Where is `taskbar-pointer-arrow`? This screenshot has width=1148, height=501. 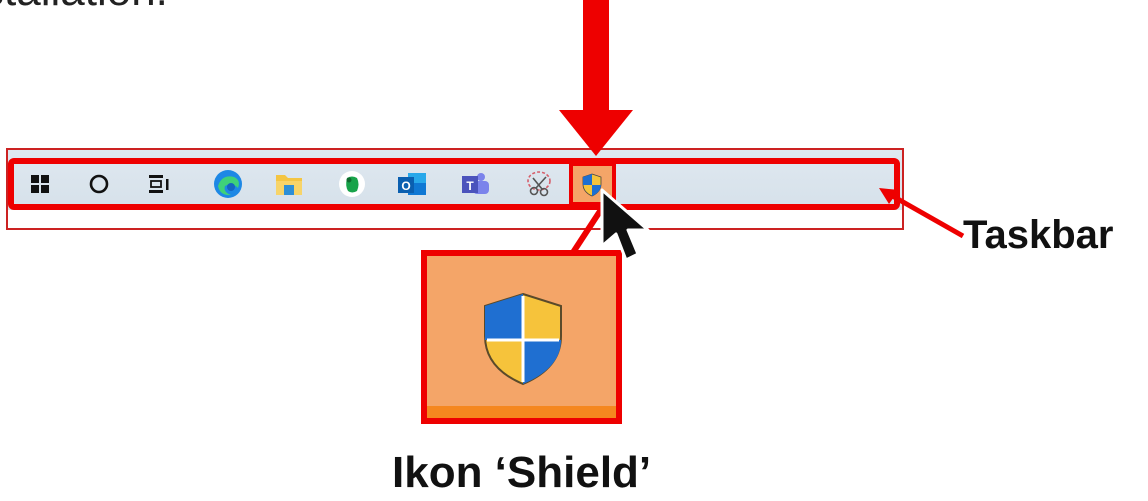 taskbar-pointer-arrow is located at coordinates (922, 213).